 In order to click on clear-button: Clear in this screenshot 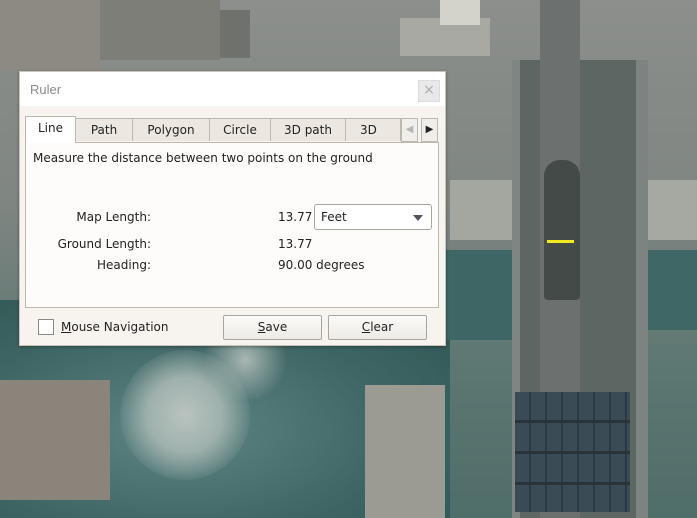, I will do `click(377, 327)`.